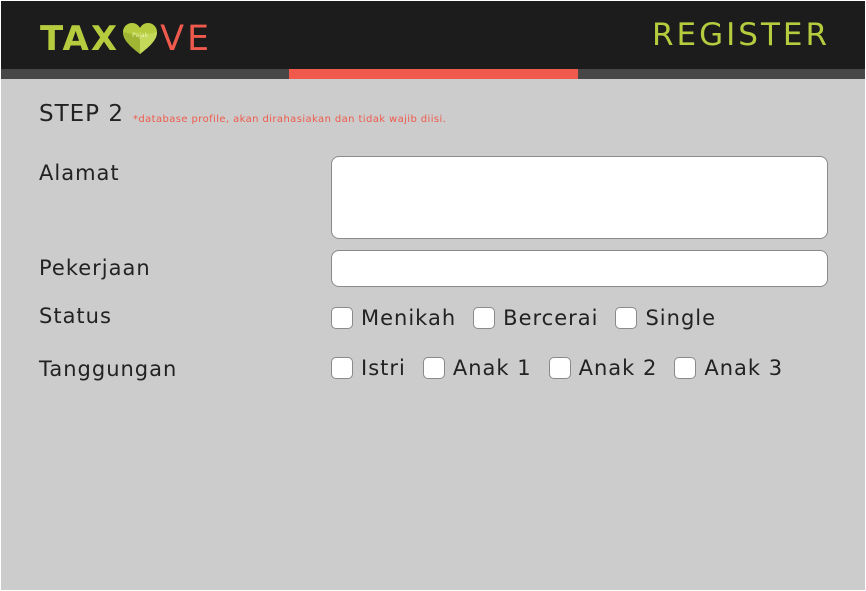 Image resolution: width=866 pixels, height=591 pixels. I want to click on tanggungan-option-anak-3: Anak 3, so click(728, 368).